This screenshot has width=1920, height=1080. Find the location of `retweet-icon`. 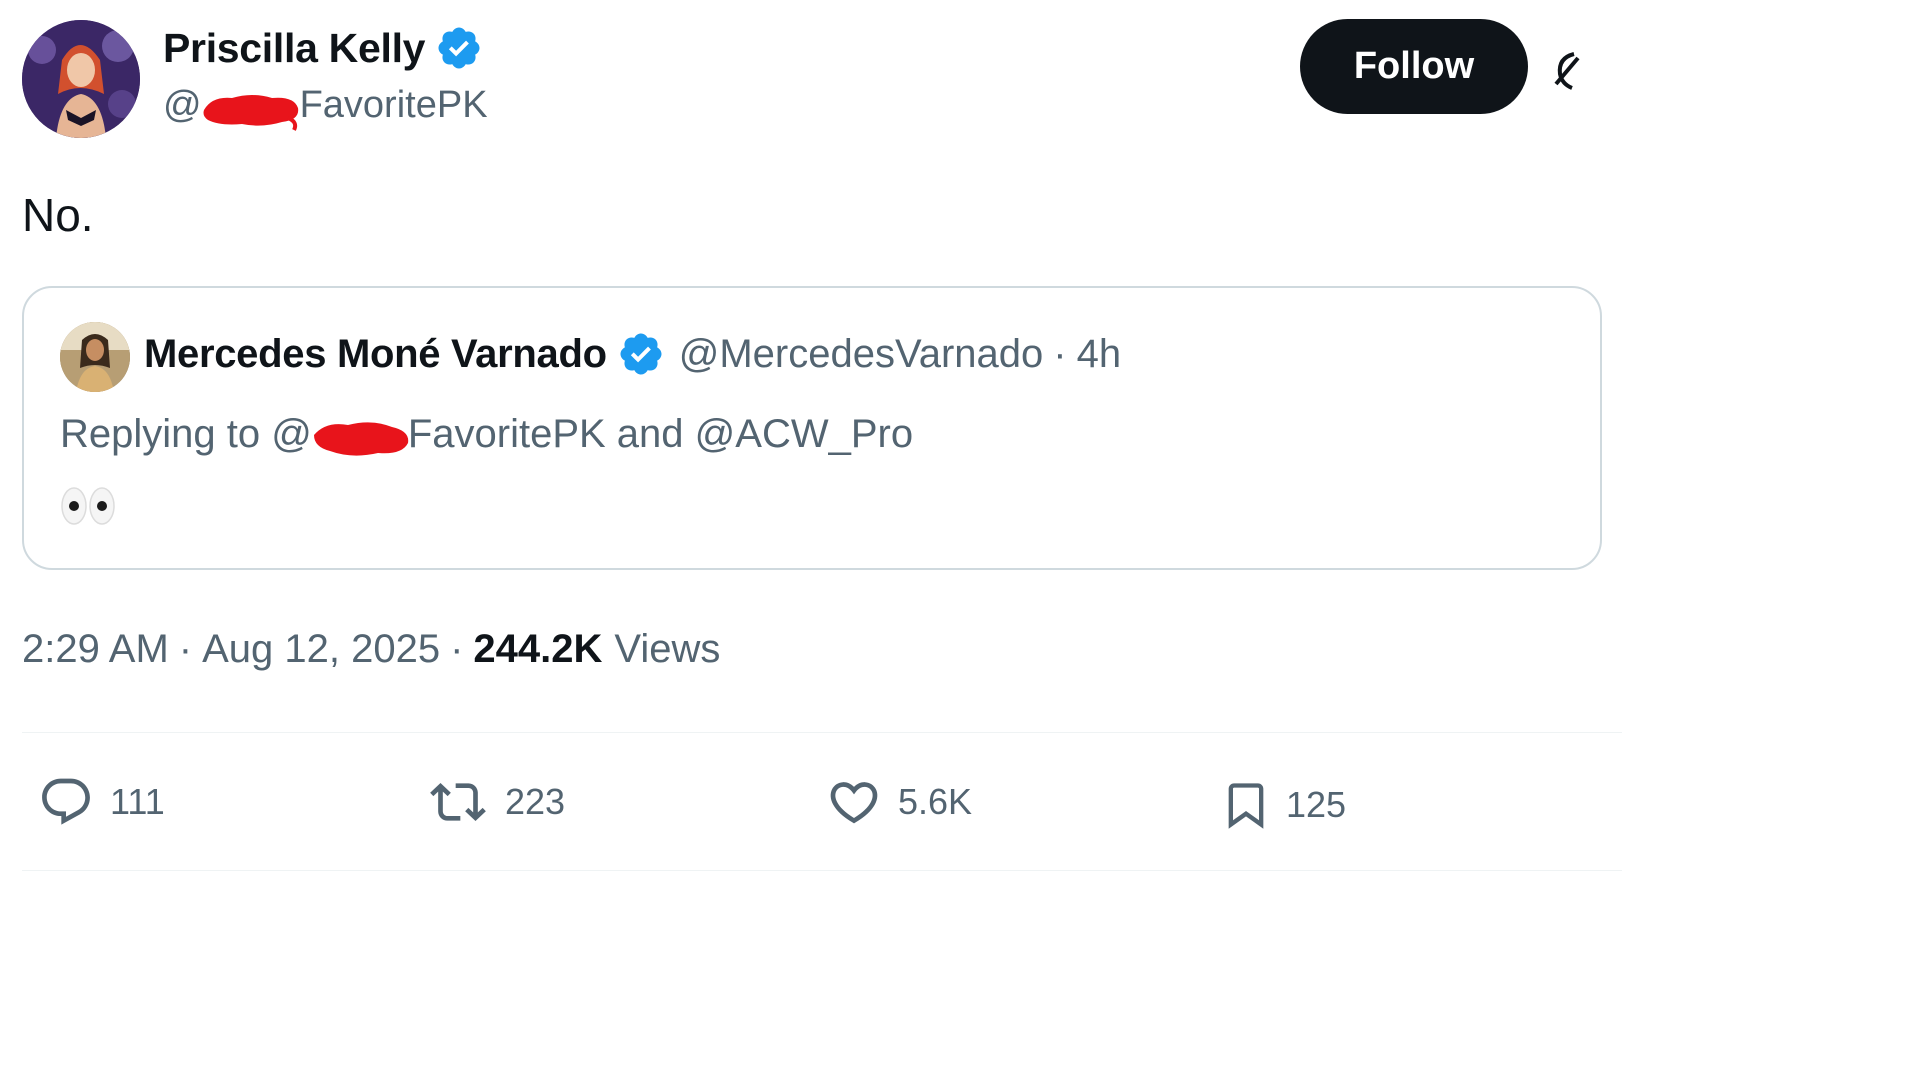

retweet-icon is located at coordinates (458, 802).